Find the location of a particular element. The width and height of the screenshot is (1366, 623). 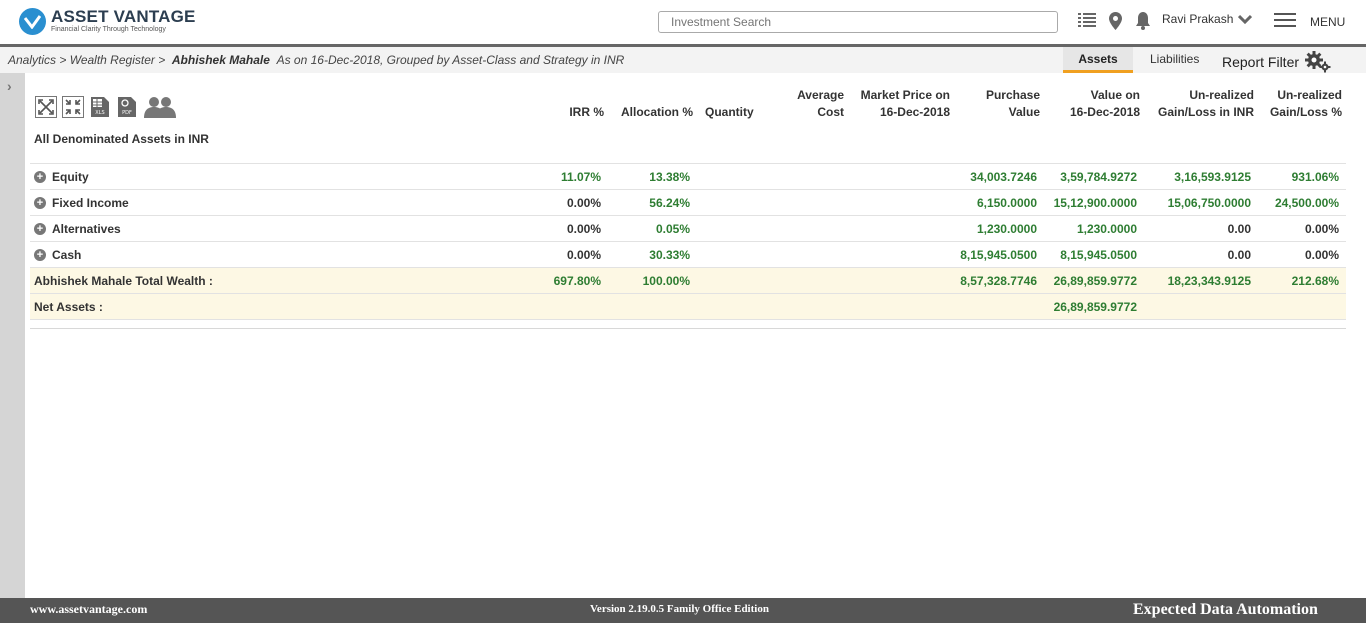

cell-purchase-value: 8,57,328.7746 is located at coordinates (998, 281).